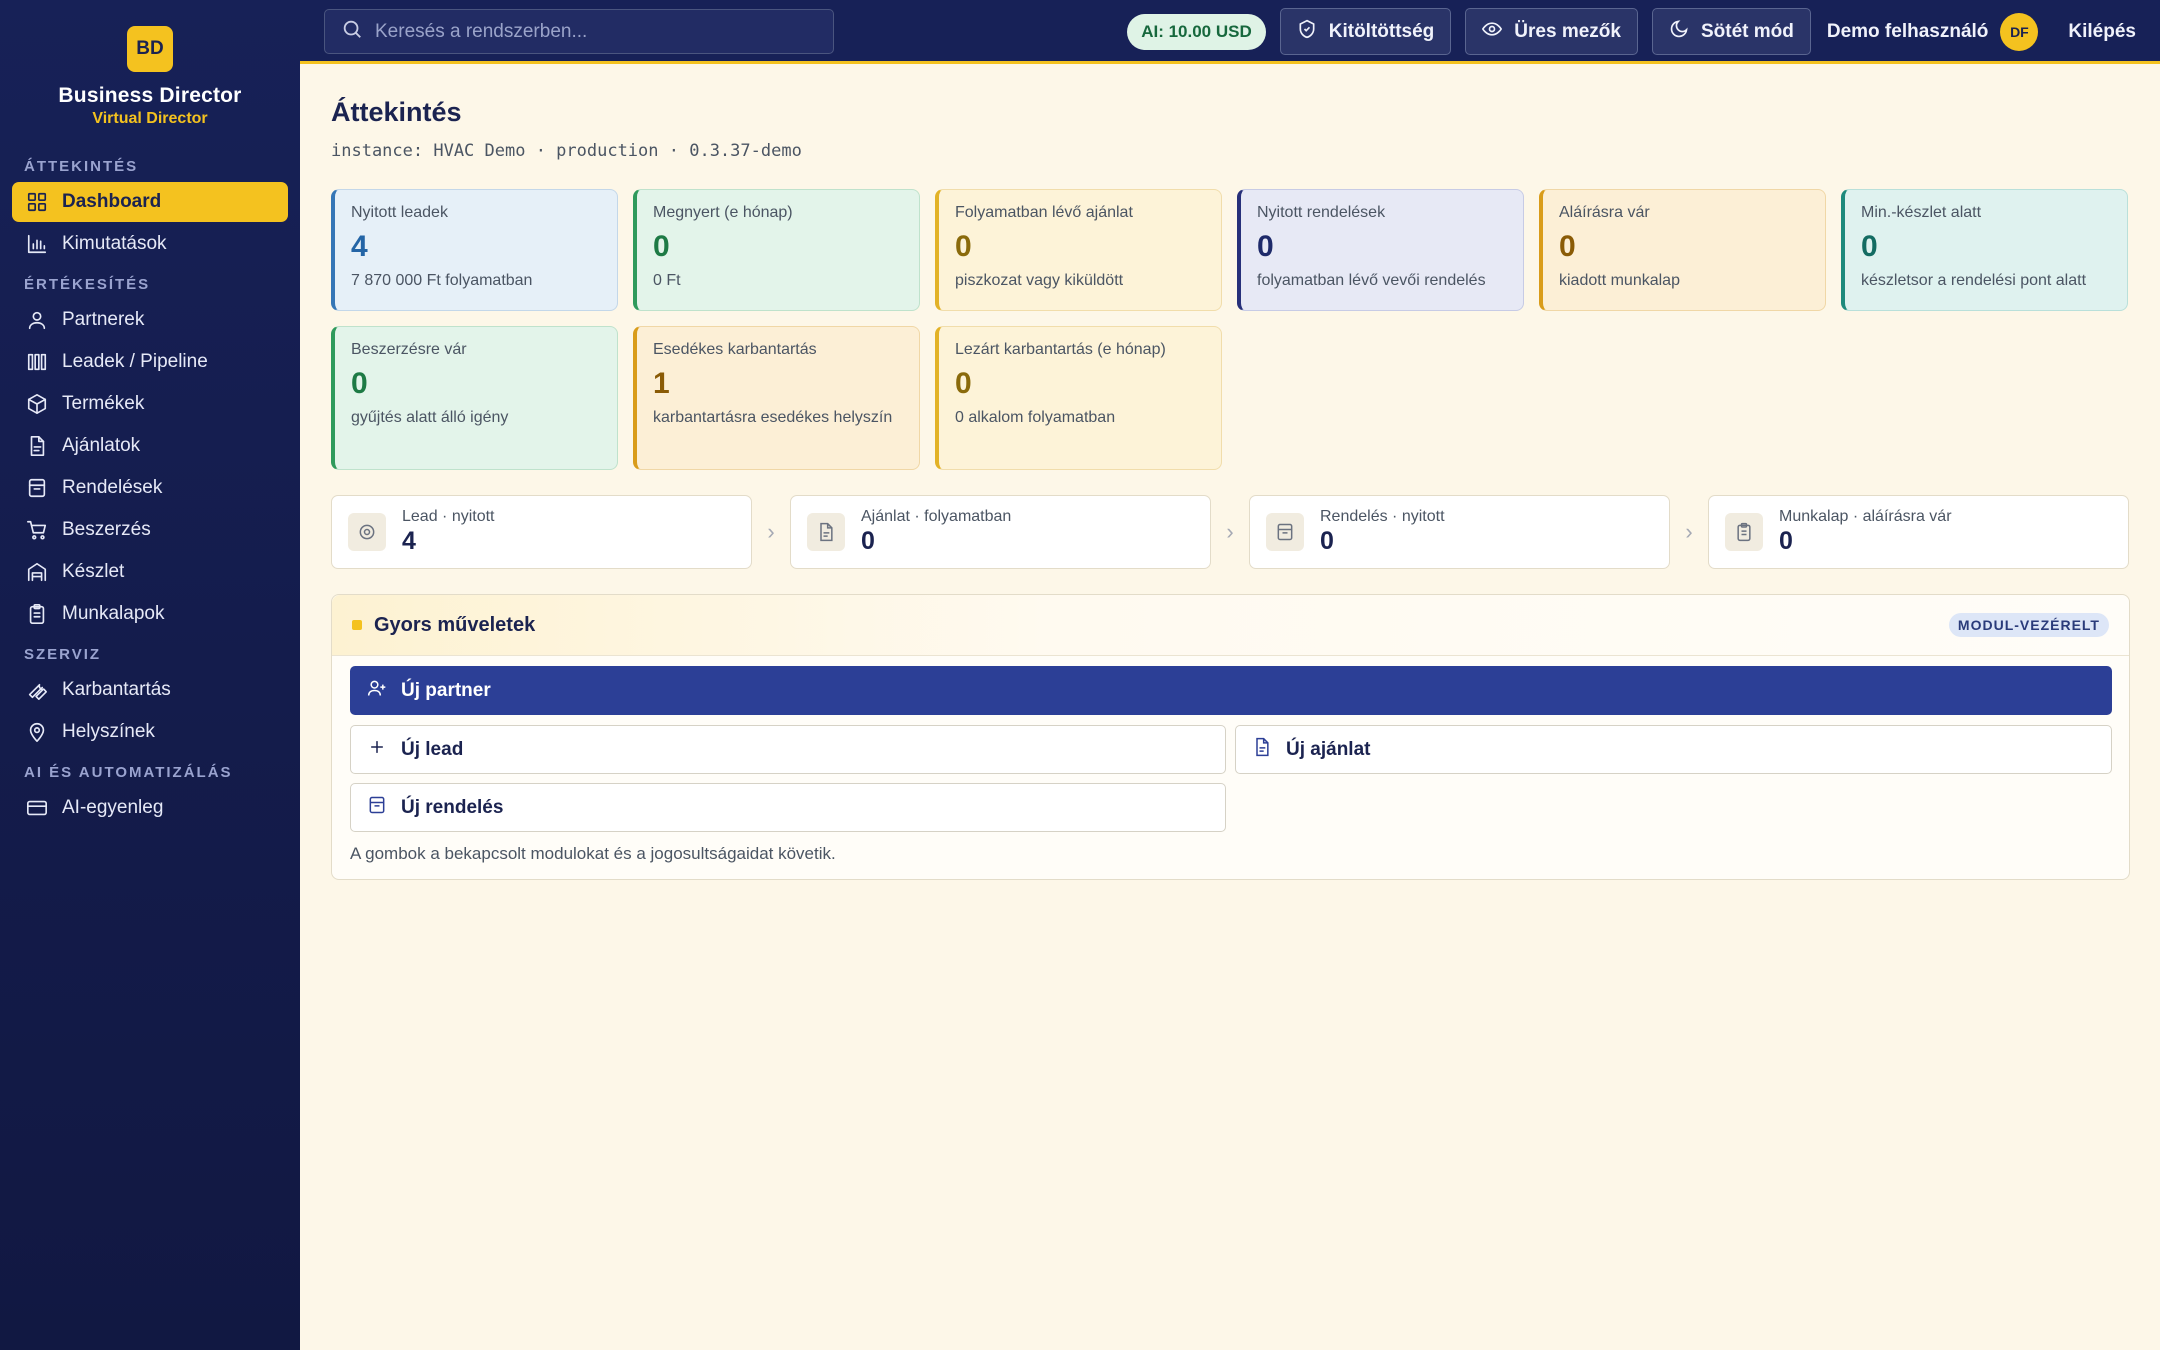  Describe the element at coordinates (384, 808) in the screenshot. I see `order-icon` at that location.